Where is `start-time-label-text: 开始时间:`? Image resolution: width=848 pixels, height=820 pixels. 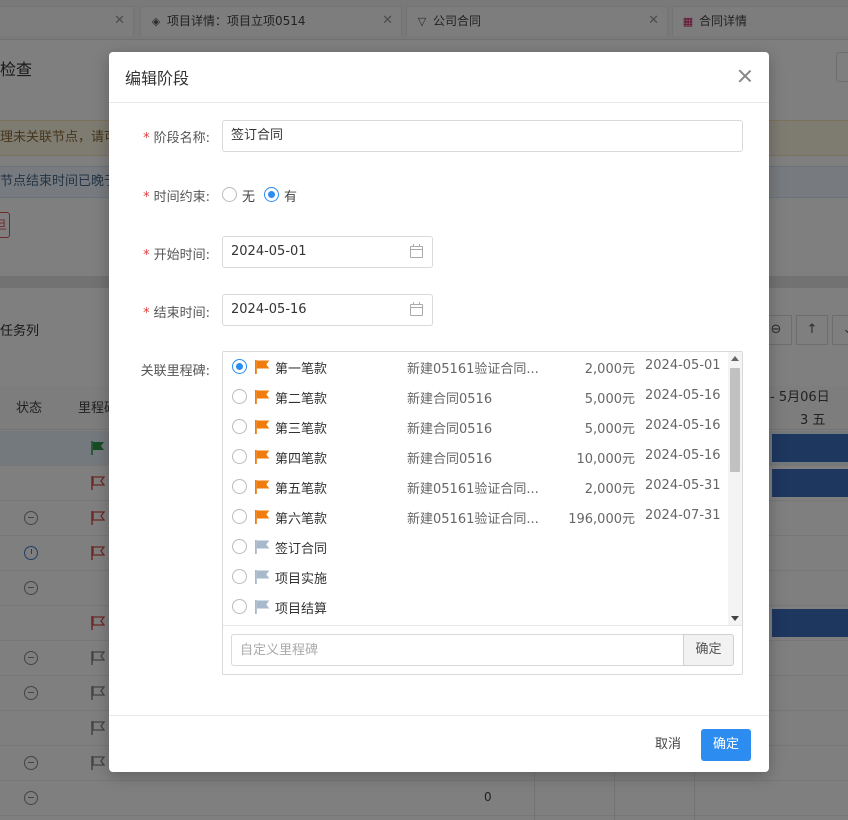 start-time-label-text: 开始时间: is located at coordinates (181, 255).